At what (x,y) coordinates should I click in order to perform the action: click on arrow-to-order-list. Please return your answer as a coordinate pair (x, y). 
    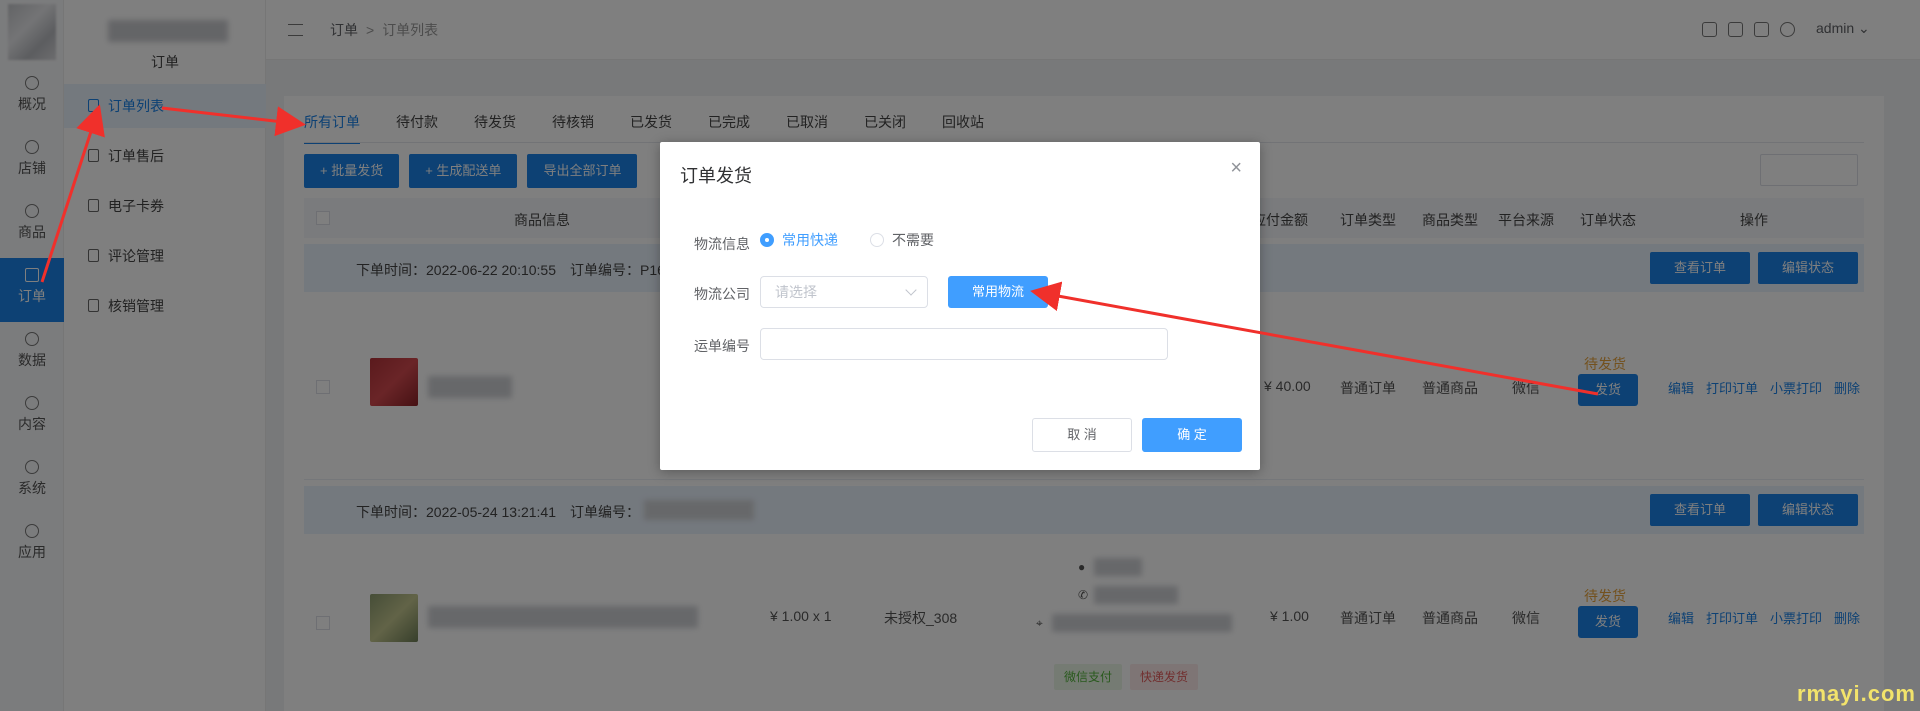
    Looking at the image, I should click on (72, 193).